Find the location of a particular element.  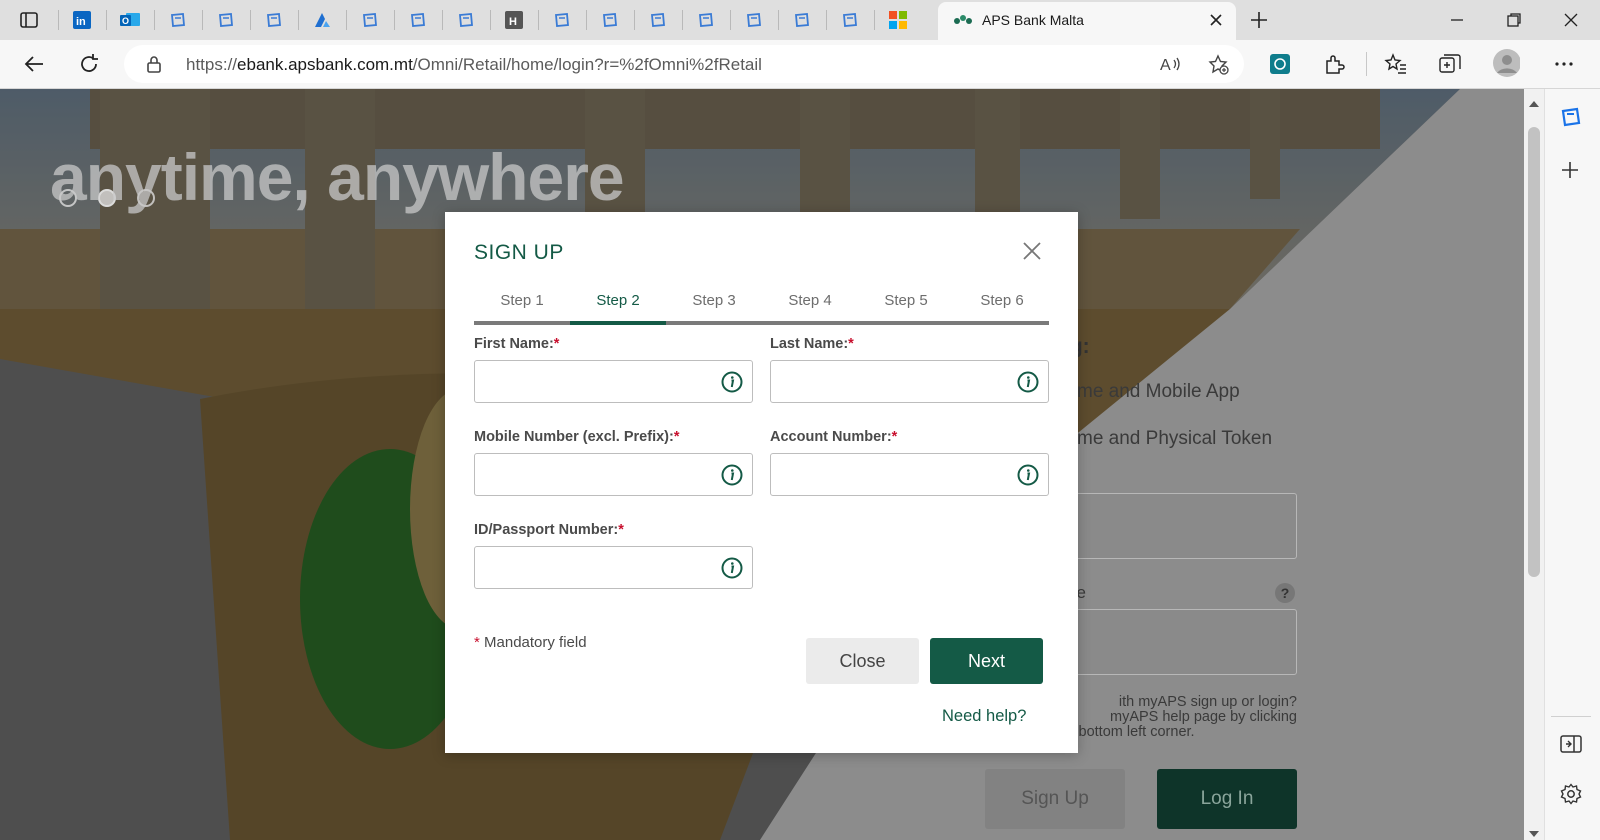

read-aloud-icon: A is located at coordinates (1171, 66).